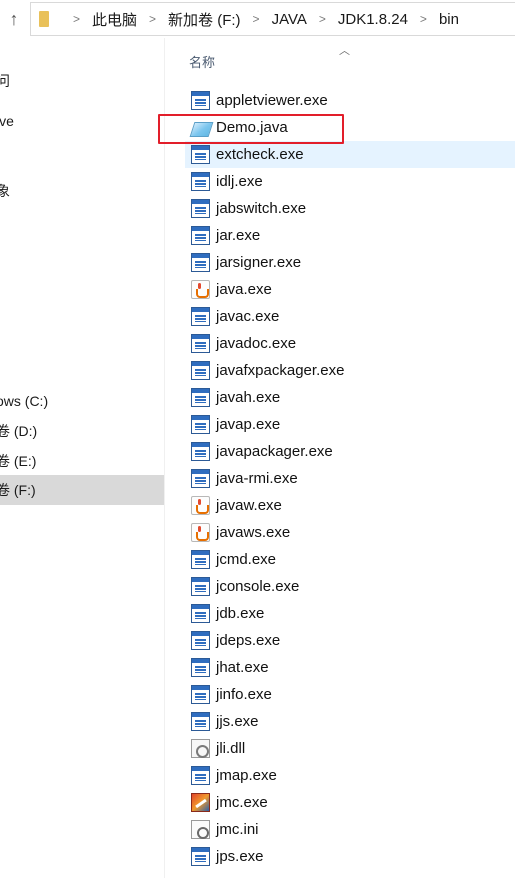  Describe the element at coordinates (350, 775) in the screenshot. I see `file-row: jmap.exe` at that location.